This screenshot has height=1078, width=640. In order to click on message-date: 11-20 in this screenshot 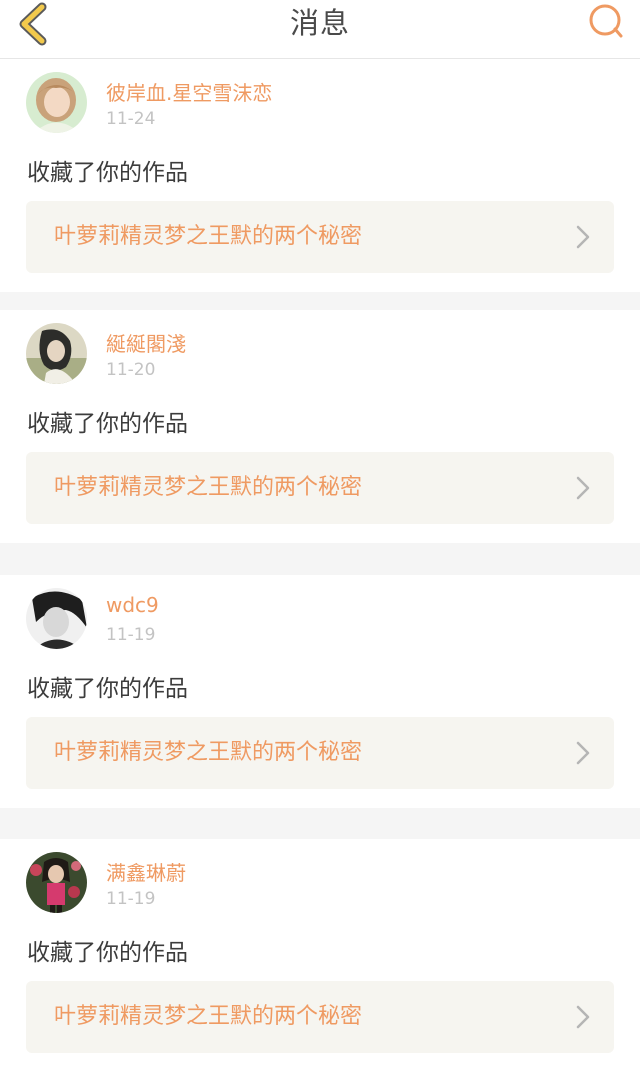, I will do `click(131, 370)`.